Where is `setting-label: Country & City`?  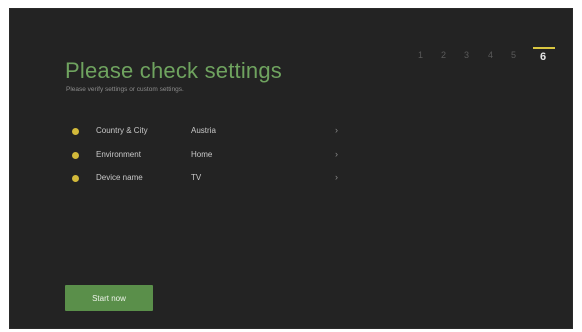
setting-label: Country & City is located at coordinates (122, 130).